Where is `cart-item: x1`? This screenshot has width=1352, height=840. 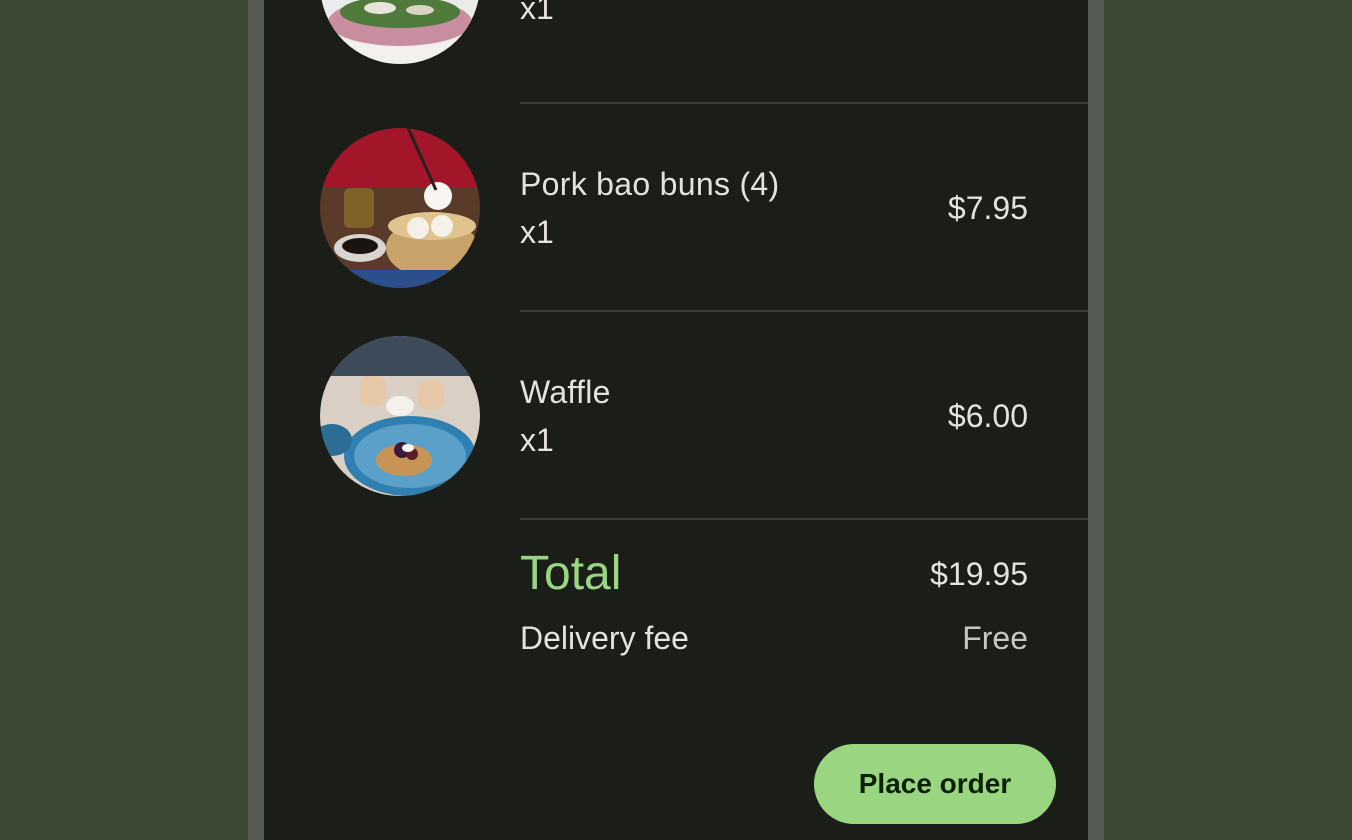 cart-item: x1 is located at coordinates (676, 44).